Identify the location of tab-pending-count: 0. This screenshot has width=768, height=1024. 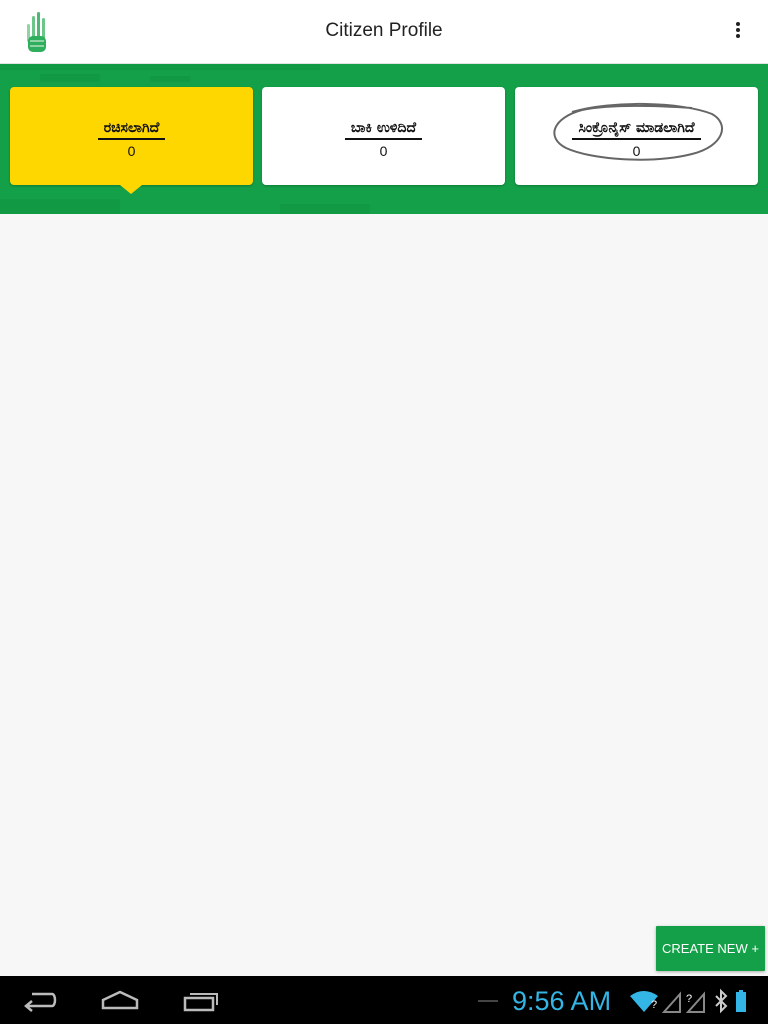
(383, 151).